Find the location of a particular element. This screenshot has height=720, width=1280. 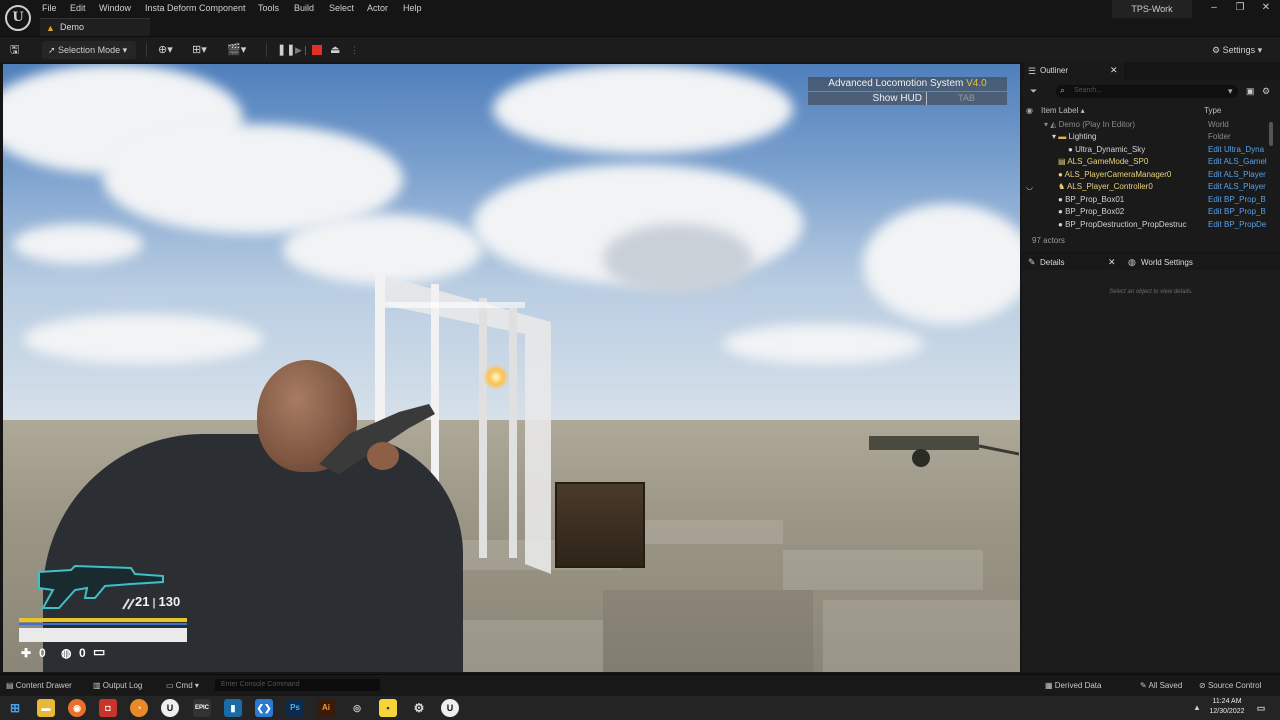

actor-count: 97 actors is located at coordinates (1048, 240).